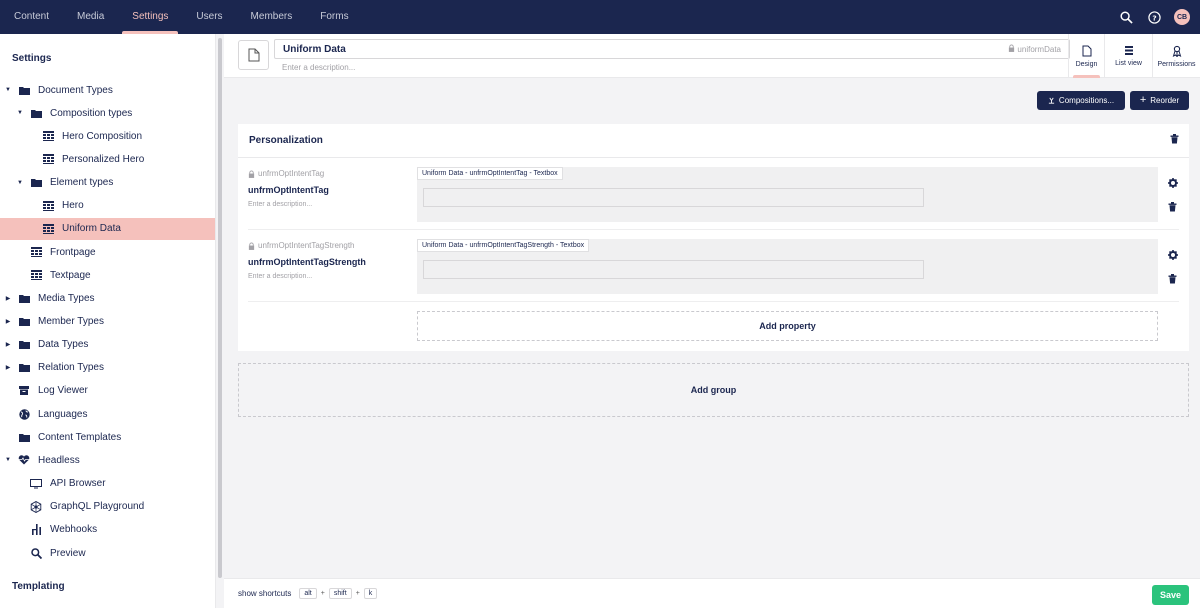  I want to click on help-icon: ?, so click(1154, 17).